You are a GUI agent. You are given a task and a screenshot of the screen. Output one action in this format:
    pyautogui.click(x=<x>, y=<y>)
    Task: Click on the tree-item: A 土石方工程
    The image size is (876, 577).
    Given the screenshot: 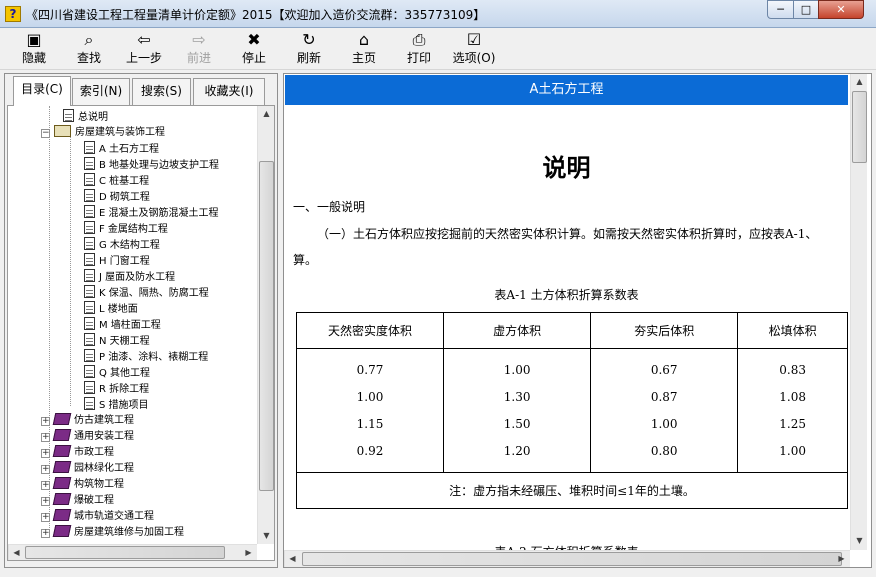 What is the action you would take?
    pyautogui.click(x=121, y=149)
    